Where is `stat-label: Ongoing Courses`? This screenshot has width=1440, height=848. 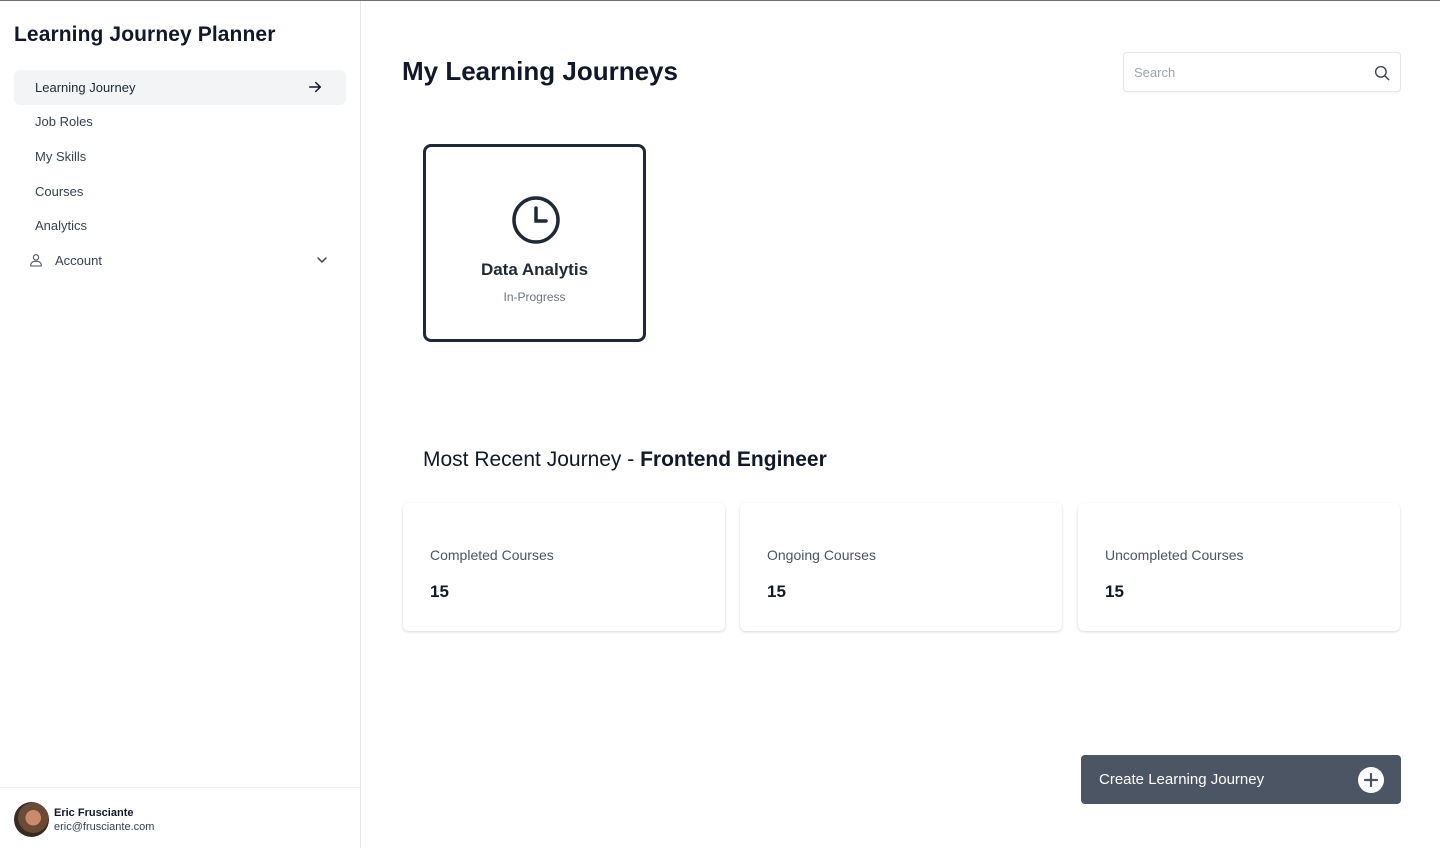 stat-label: Ongoing Courses is located at coordinates (821, 555).